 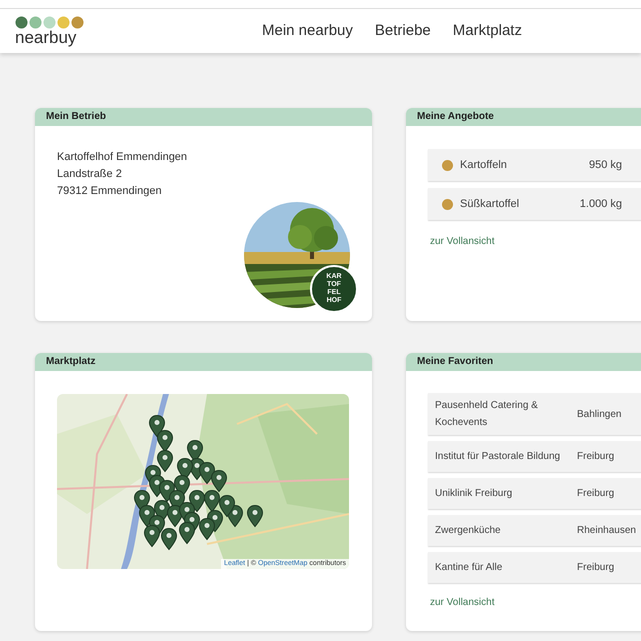 What do you see at coordinates (203, 362) in the screenshot?
I see `card-title: Marktplatz` at bounding box center [203, 362].